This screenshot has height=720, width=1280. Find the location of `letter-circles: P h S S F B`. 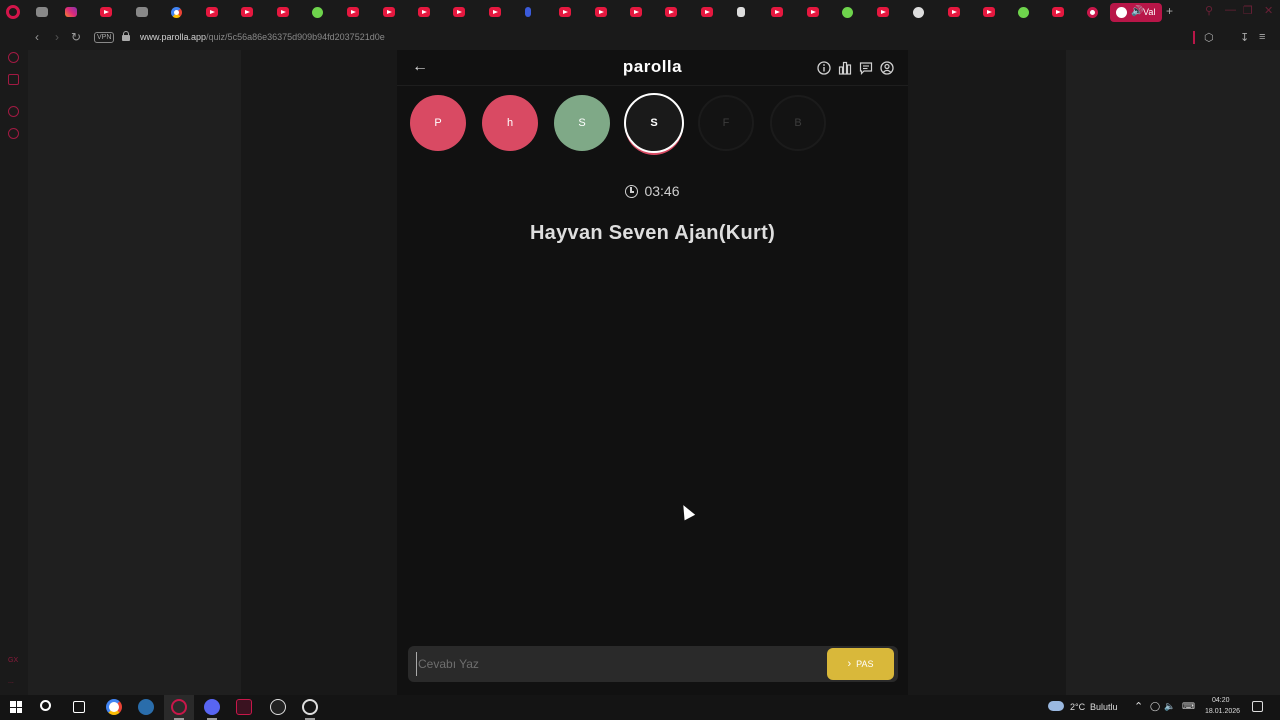

letter-circles: P h S S F B is located at coordinates (650, 124).